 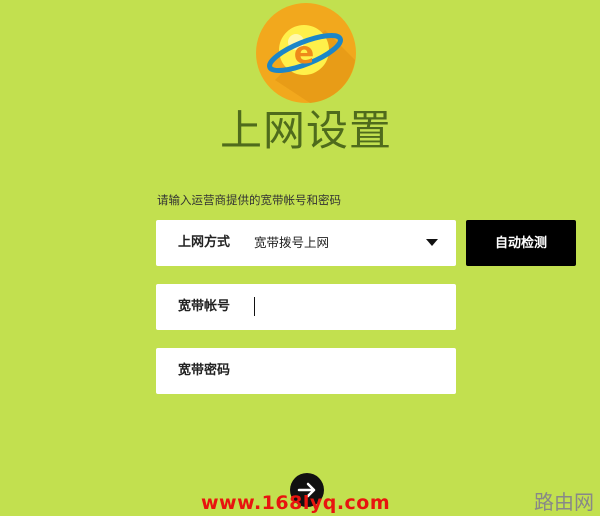 What do you see at coordinates (347, 371) in the screenshot?
I see `password-input` at bounding box center [347, 371].